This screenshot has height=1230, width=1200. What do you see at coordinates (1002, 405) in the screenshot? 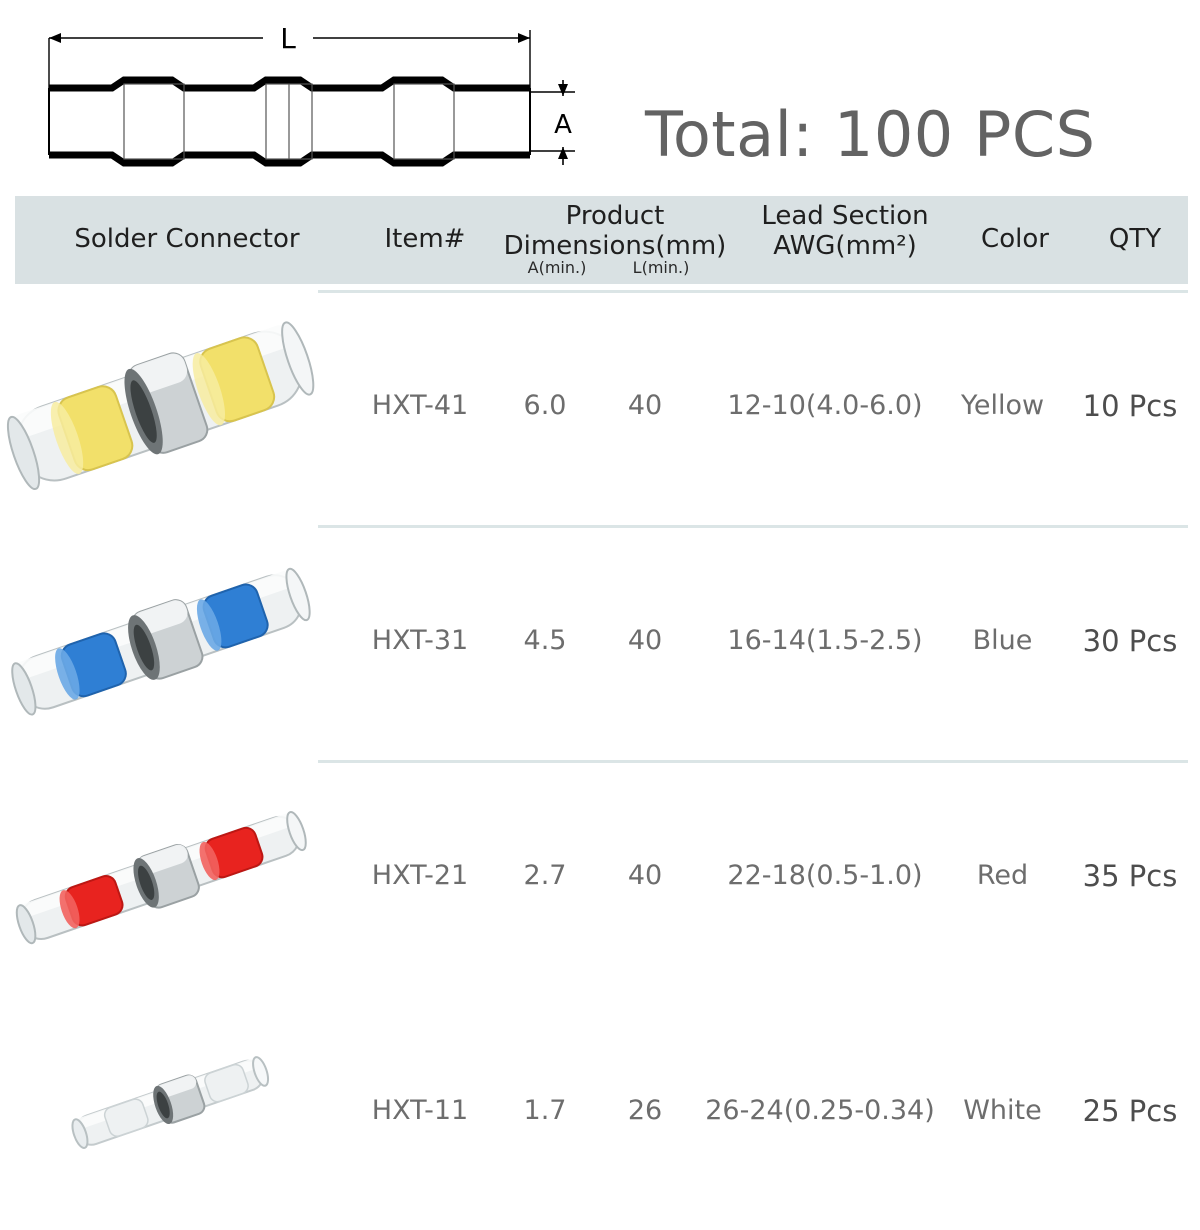
I see `cell-color: Yellow` at bounding box center [1002, 405].